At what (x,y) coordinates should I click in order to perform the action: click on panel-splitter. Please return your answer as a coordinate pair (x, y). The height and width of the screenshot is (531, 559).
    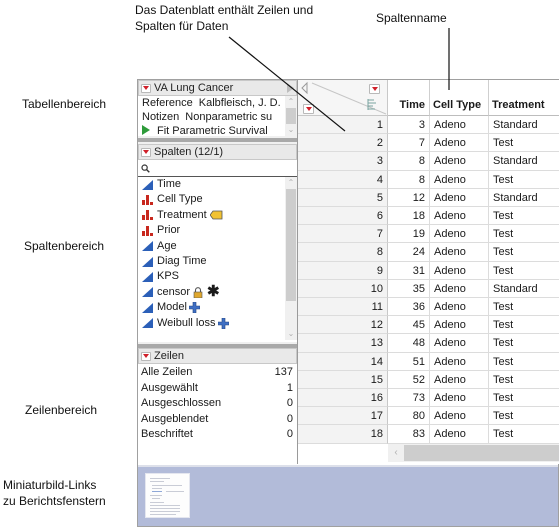
    Looking at the image, I should click on (217, 140).